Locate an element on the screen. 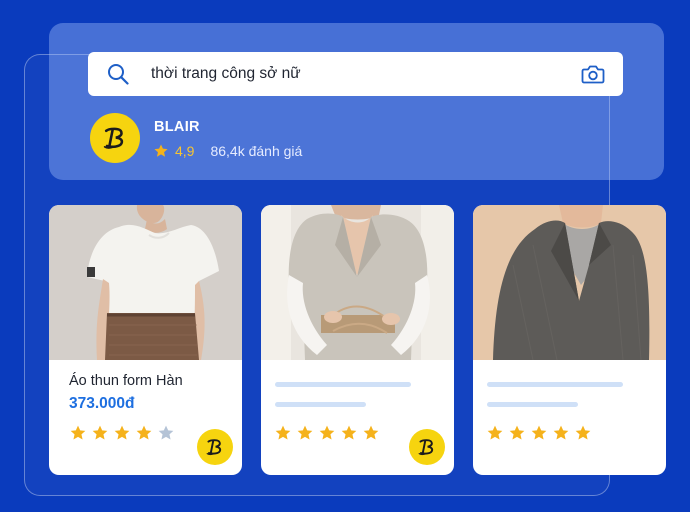  product-image-grey-blazer is located at coordinates (569, 282).